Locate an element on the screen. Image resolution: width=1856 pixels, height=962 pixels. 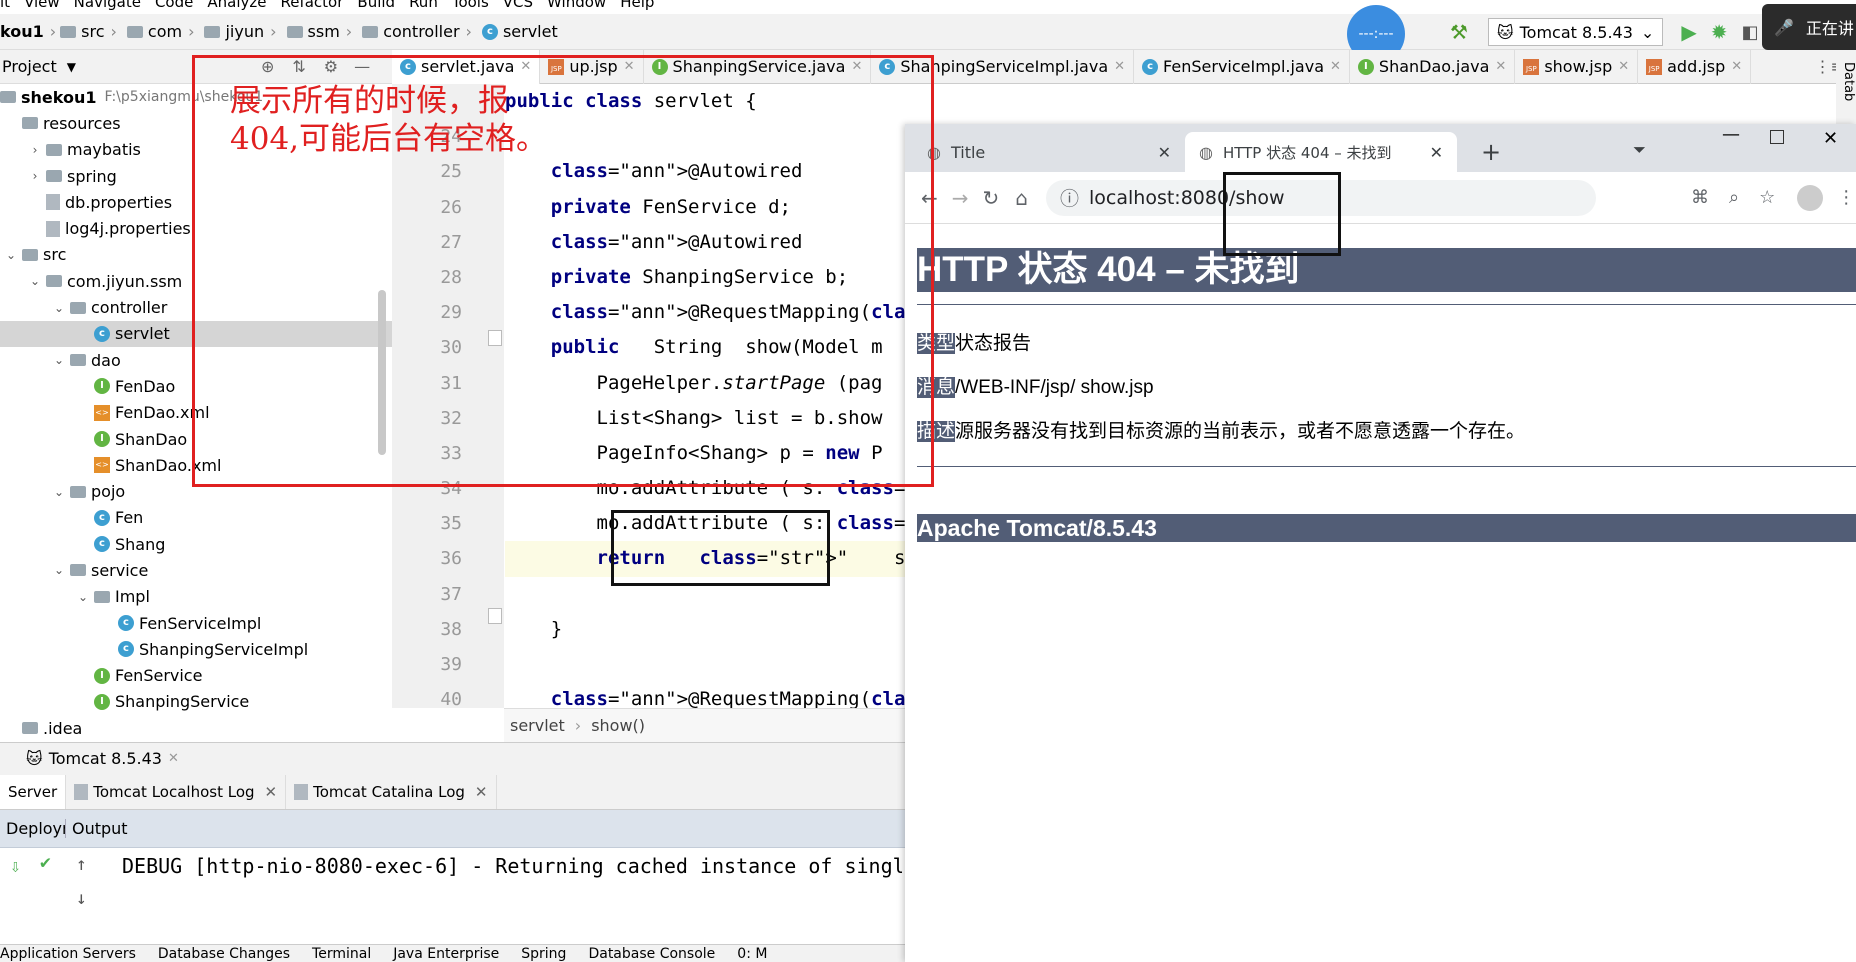
menu-item: Window is located at coordinates (576, 5).